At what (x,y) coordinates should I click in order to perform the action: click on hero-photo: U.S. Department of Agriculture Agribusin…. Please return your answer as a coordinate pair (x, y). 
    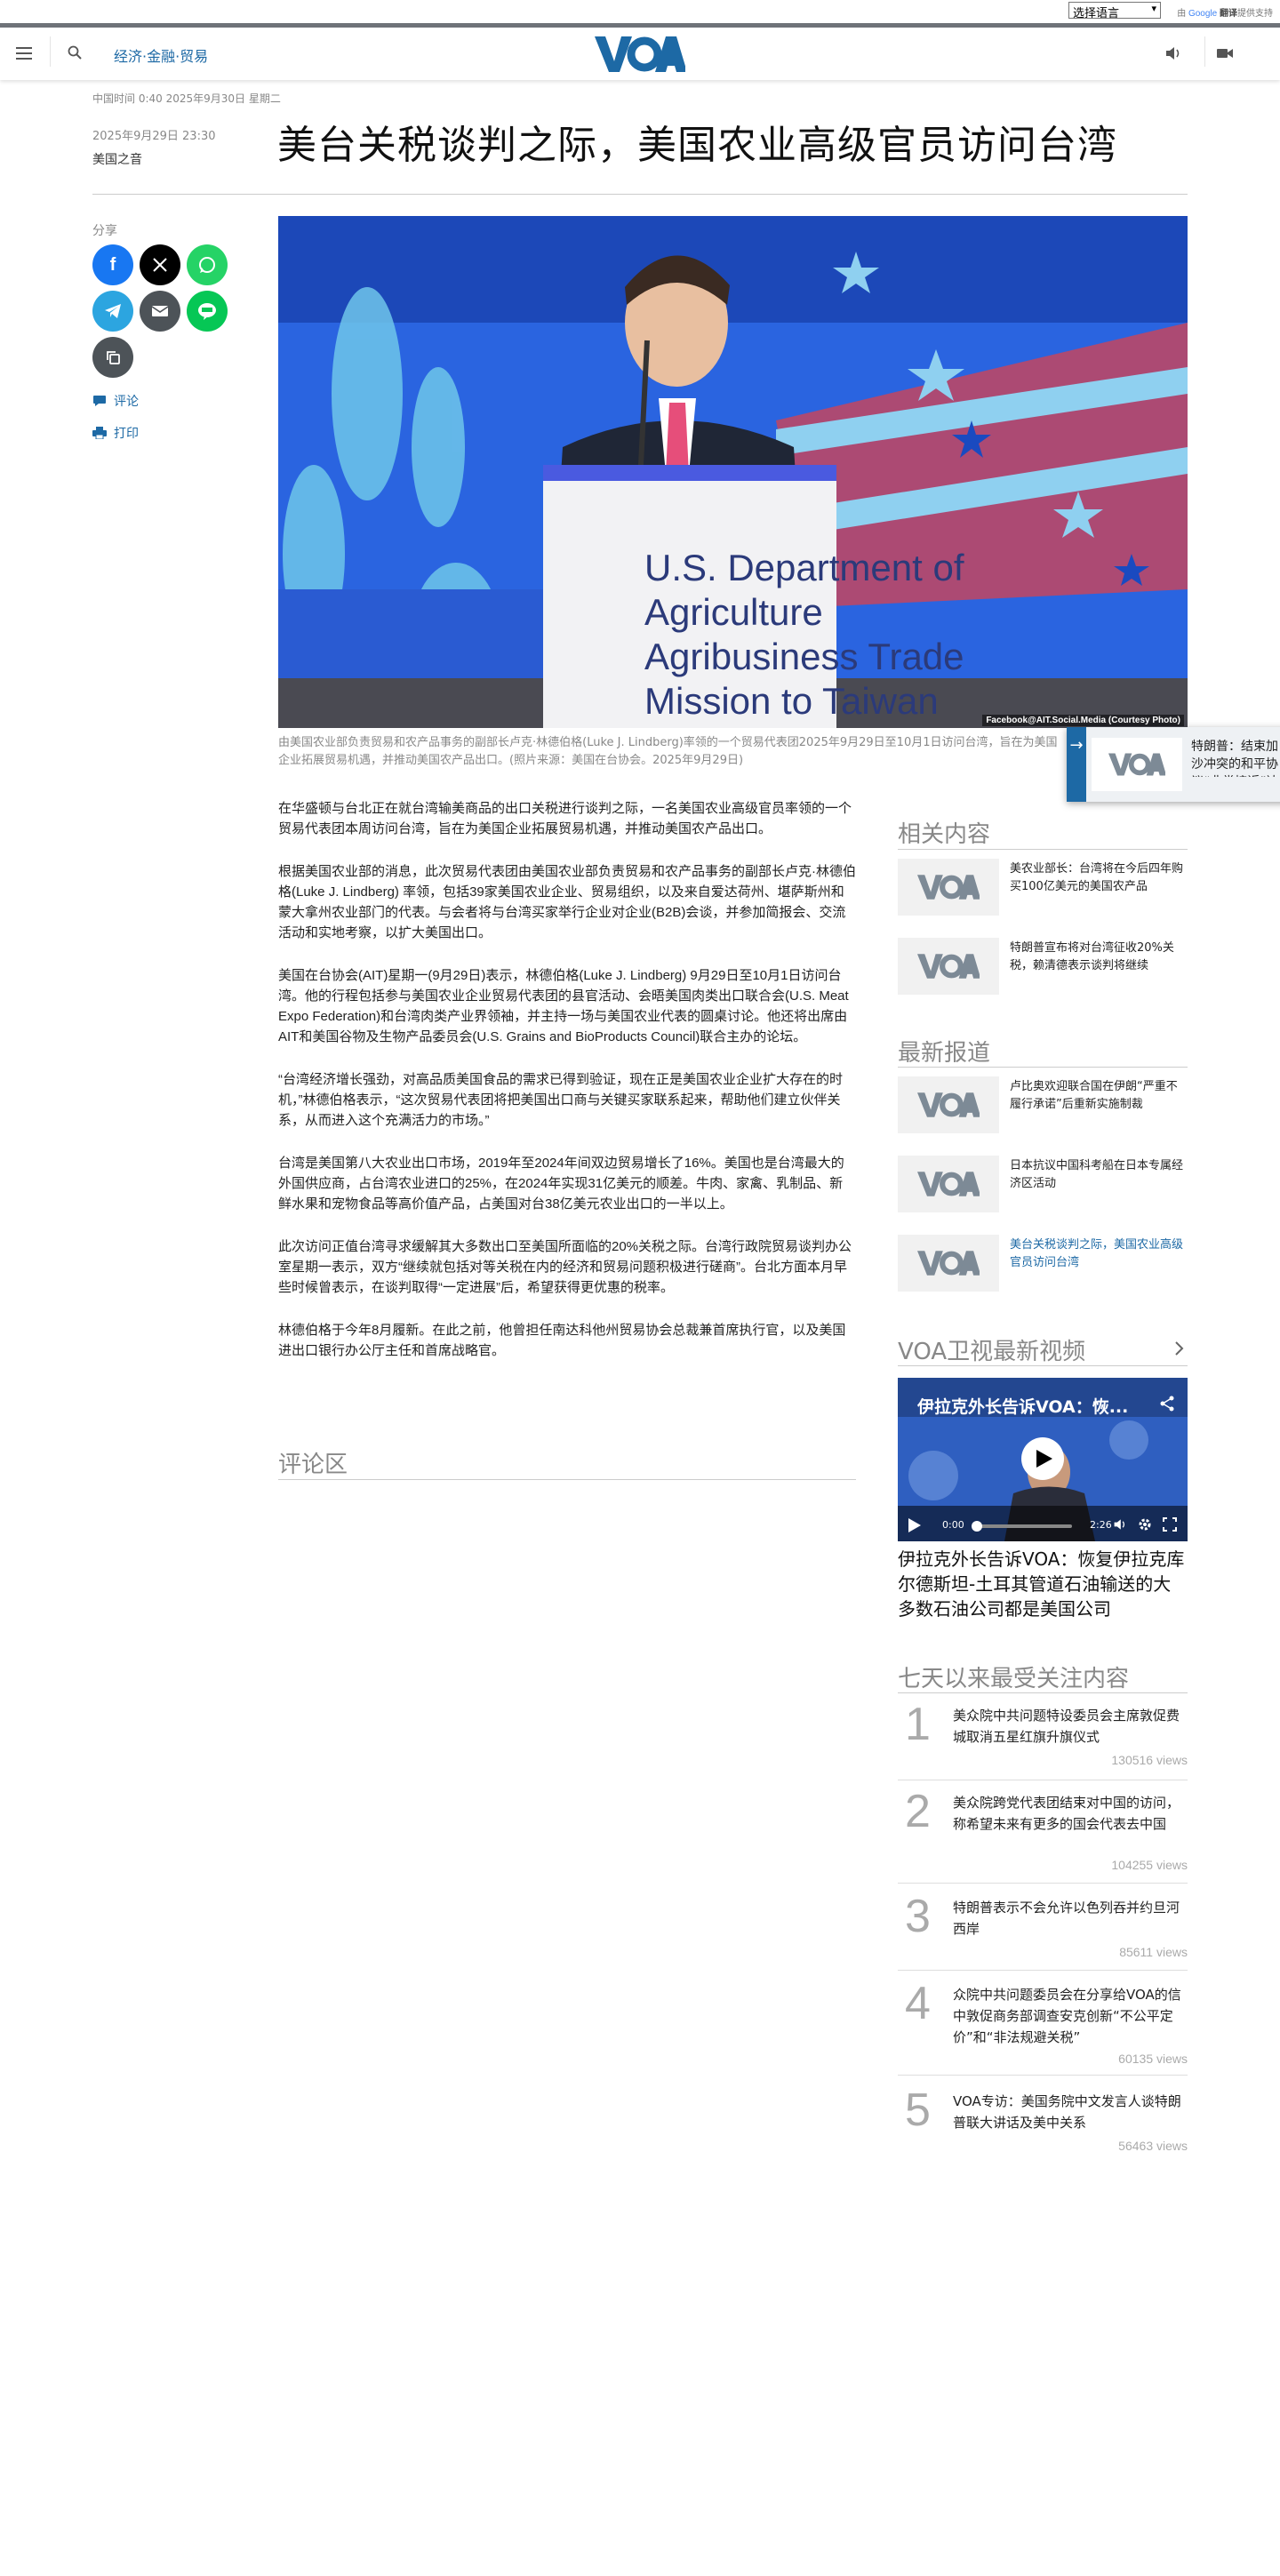
    Looking at the image, I should click on (733, 472).